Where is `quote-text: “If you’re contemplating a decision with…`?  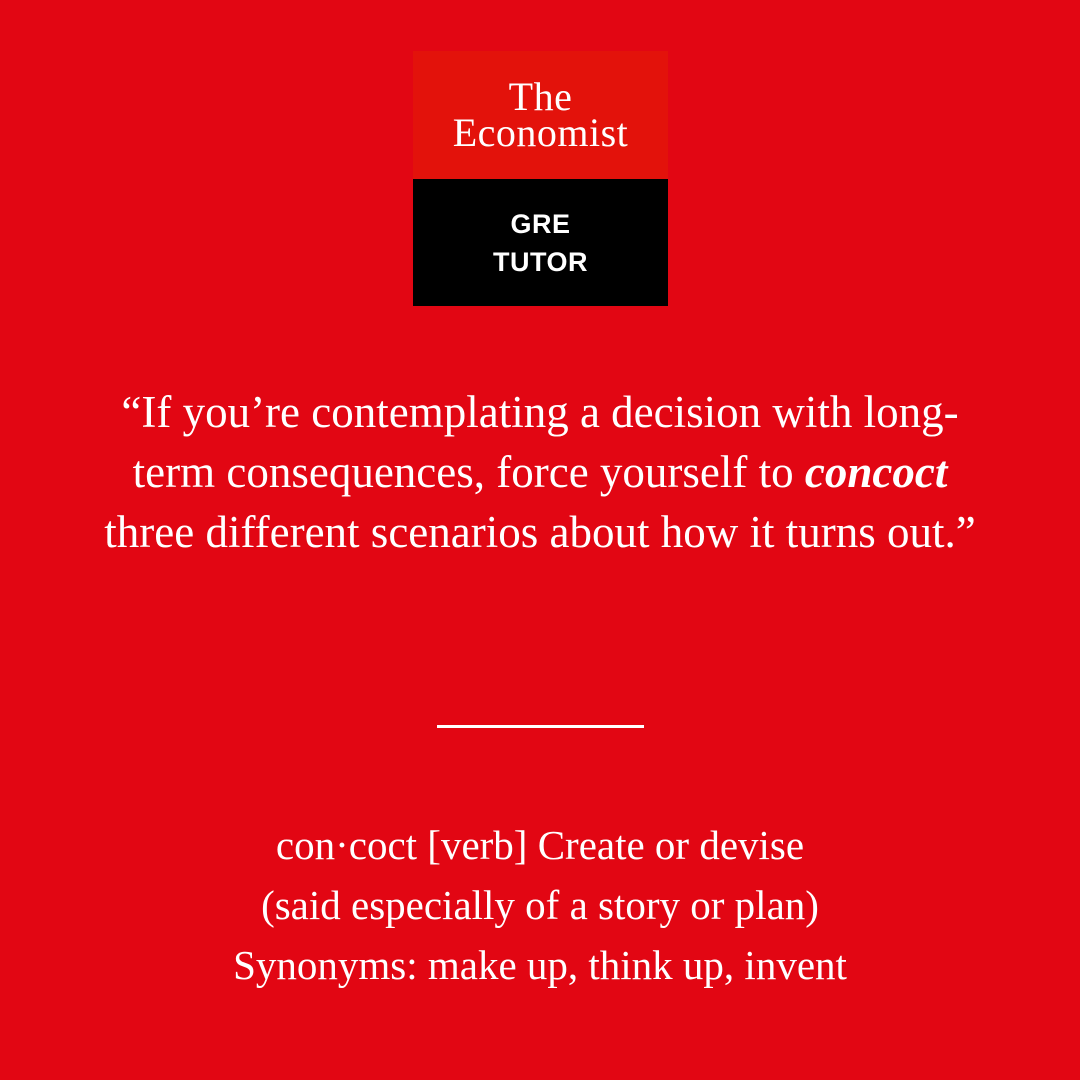 quote-text: “If you’re contemplating a decision with… is located at coordinates (540, 472).